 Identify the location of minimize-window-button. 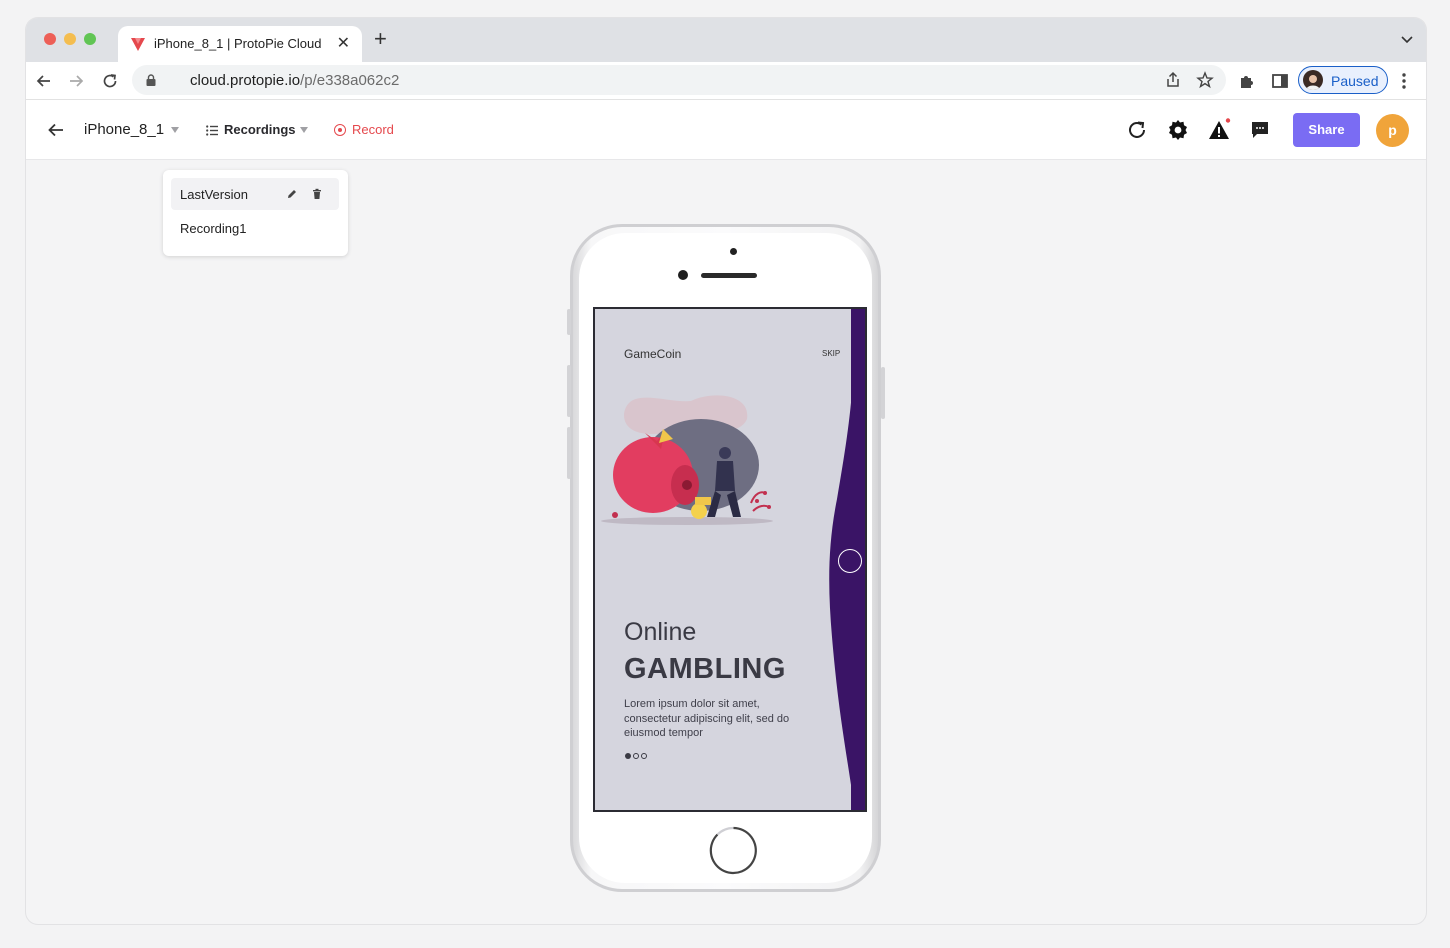
(70, 39).